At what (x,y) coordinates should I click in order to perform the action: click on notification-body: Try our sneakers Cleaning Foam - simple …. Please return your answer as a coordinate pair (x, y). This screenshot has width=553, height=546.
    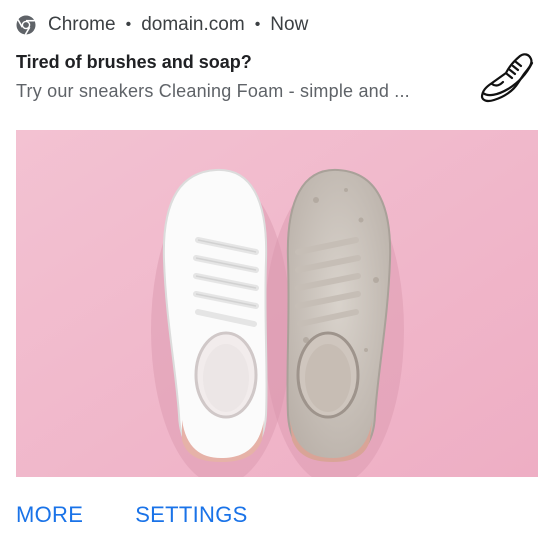
    Looking at the image, I should click on (213, 91).